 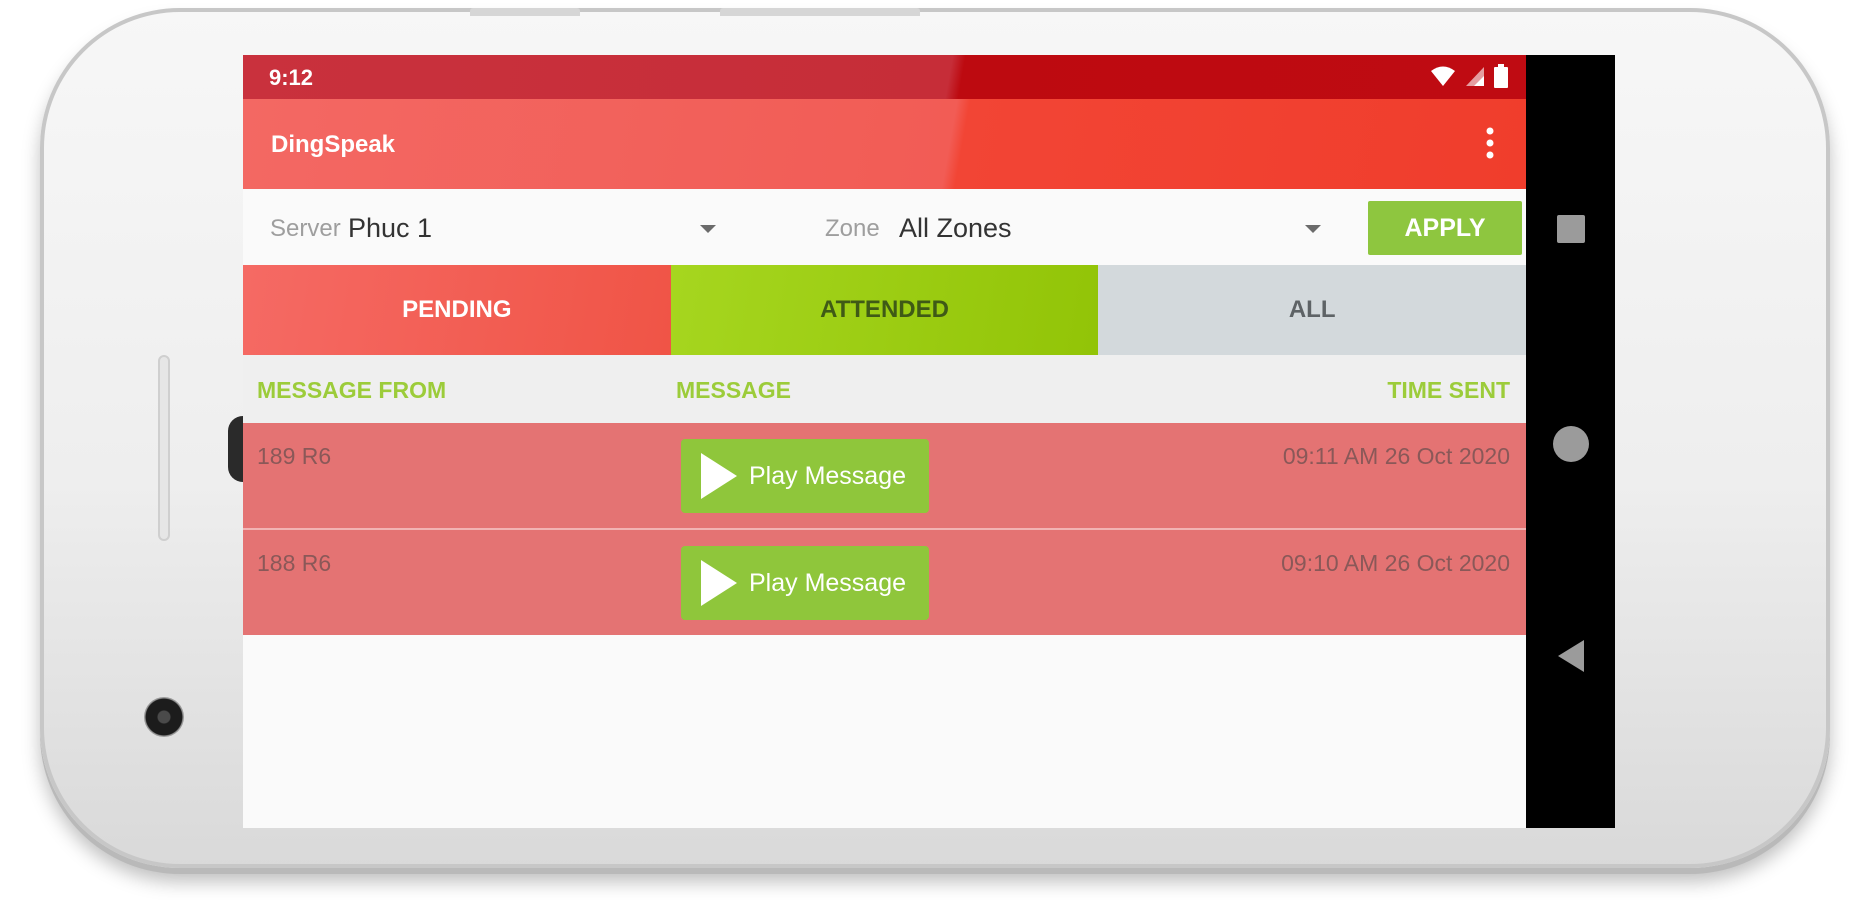 I want to click on navigation-bar, so click(x=1570, y=441).